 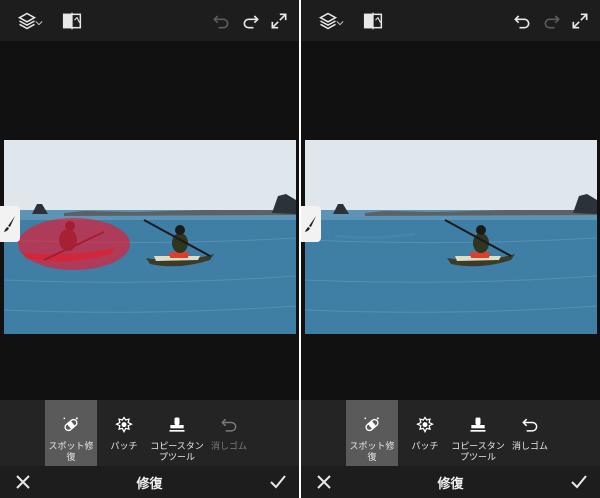 I want to click on spot-heal-mask, so click(x=74, y=244).